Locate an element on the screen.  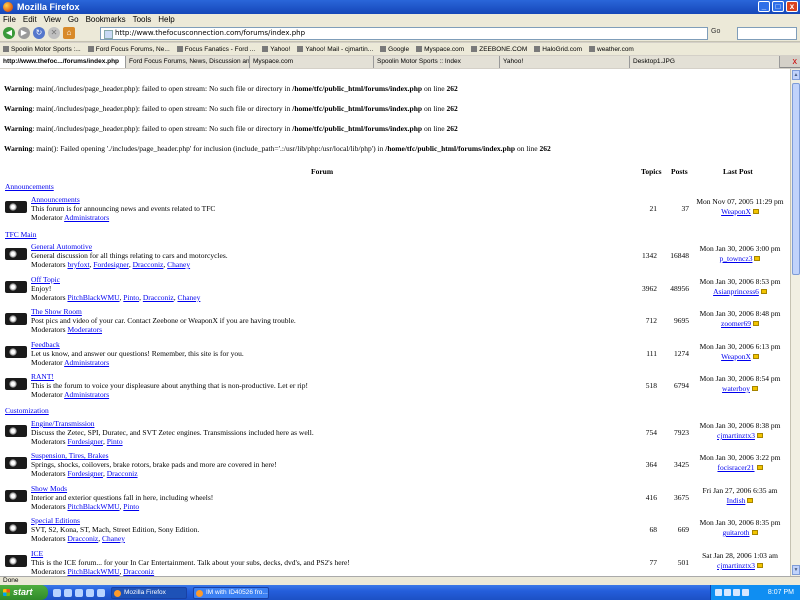
menu-go: Go is located at coordinates (73, 19).